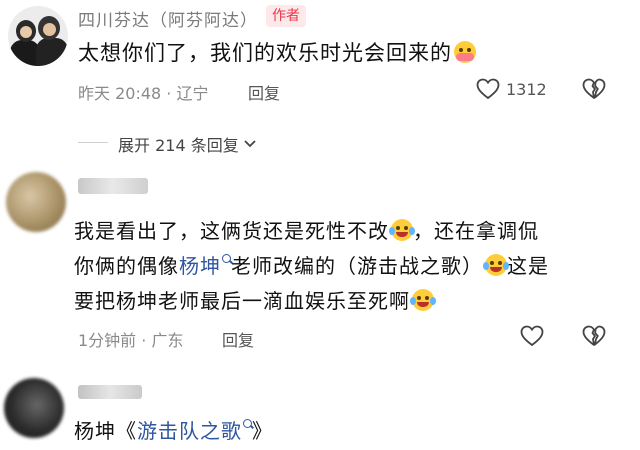  I want to click on expand-divider, so click(93, 142).